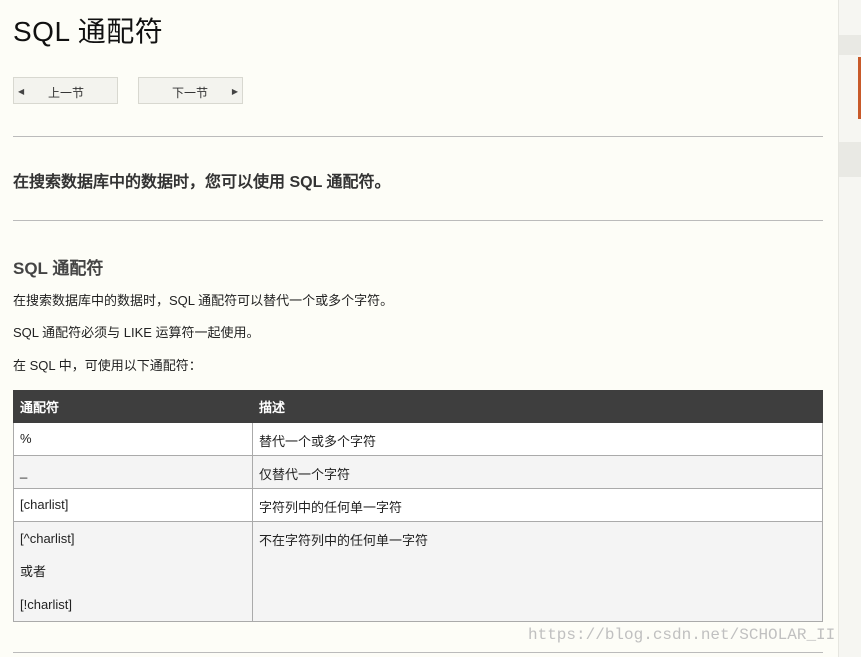 The height and width of the screenshot is (657, 861). Describe the element at coordinates (537, 571) in the screenshot. I see `description-cell: 不在字符列中的任何单一字符` at that location.